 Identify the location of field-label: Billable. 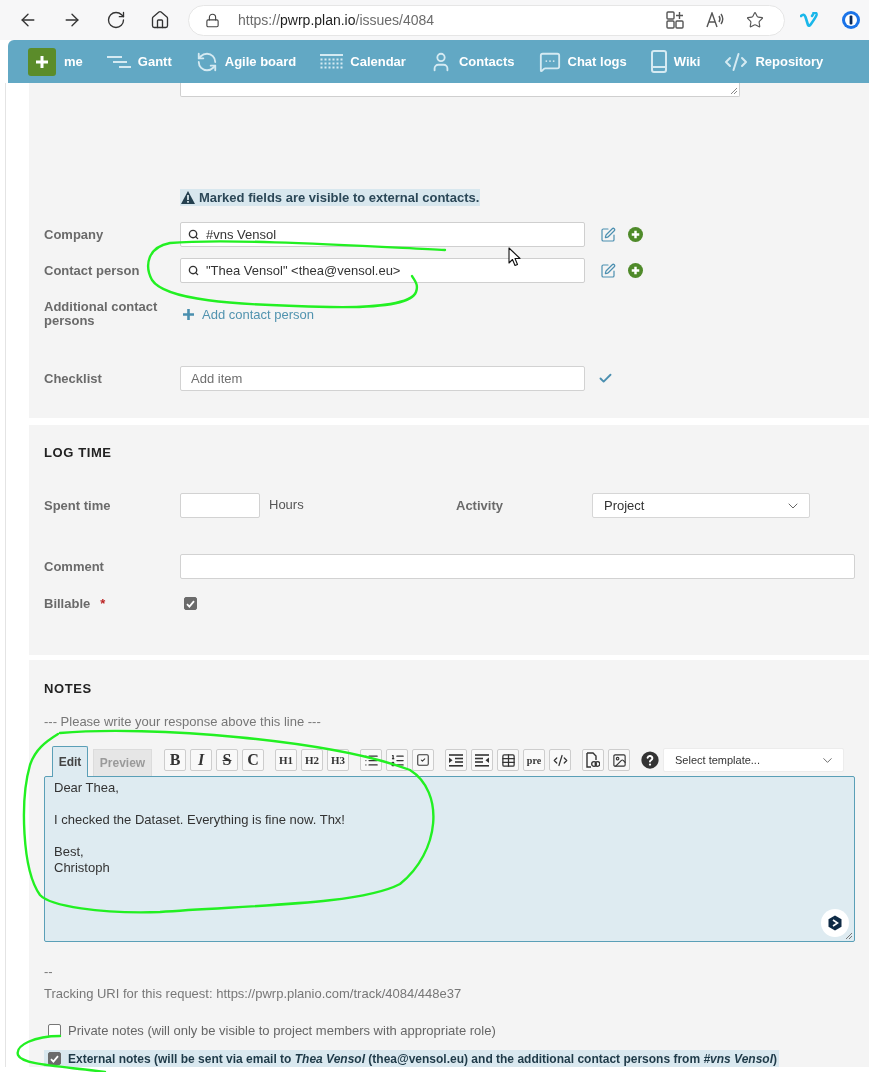
(68, 603).